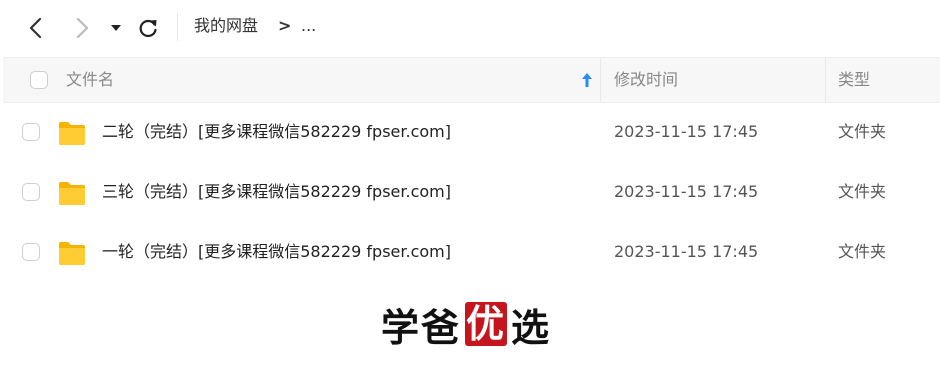 Image resolution: width=940 pixels, height=385 pixels. I want to click on column-header-name: 文件名, so click(90, 80).